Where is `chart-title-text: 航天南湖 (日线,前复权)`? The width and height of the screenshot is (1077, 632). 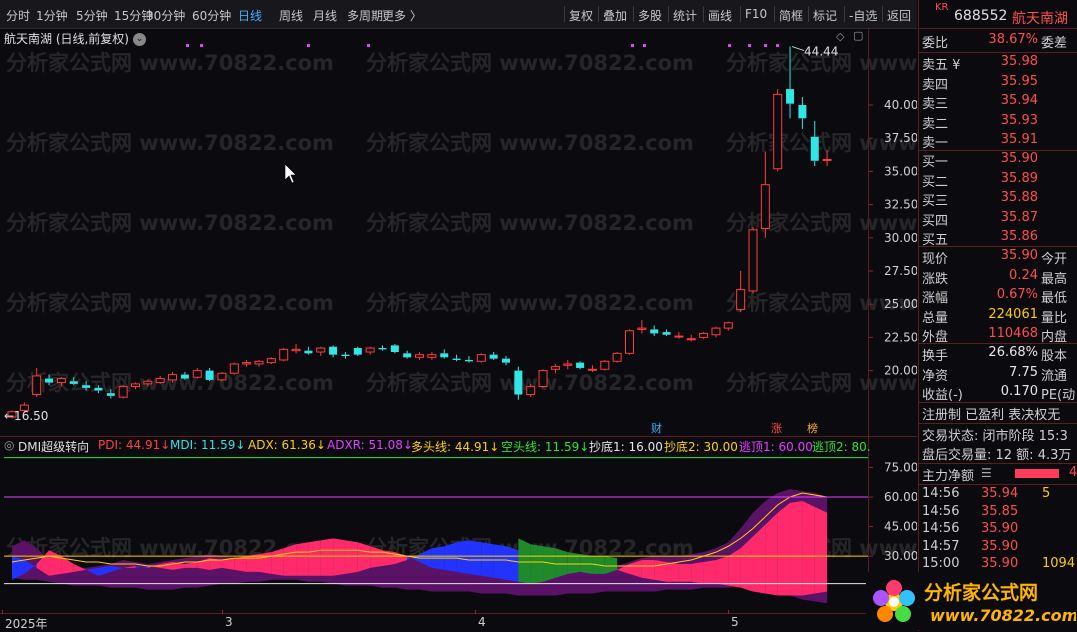
chart-title-text: 航天南湖 (日线,前复权) is located at coordinates (66, 39).